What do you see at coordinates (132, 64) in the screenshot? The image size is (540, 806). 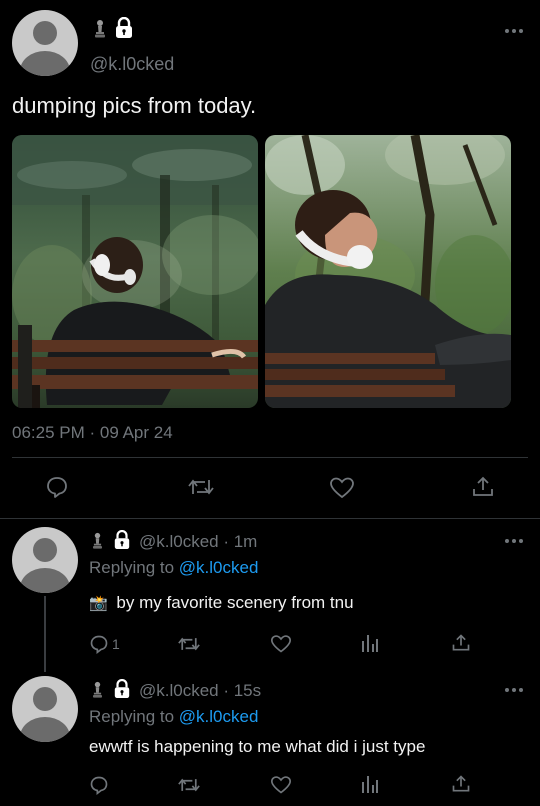 I see `author-handle: @k.l0cked` at bounding box center [132, 64].